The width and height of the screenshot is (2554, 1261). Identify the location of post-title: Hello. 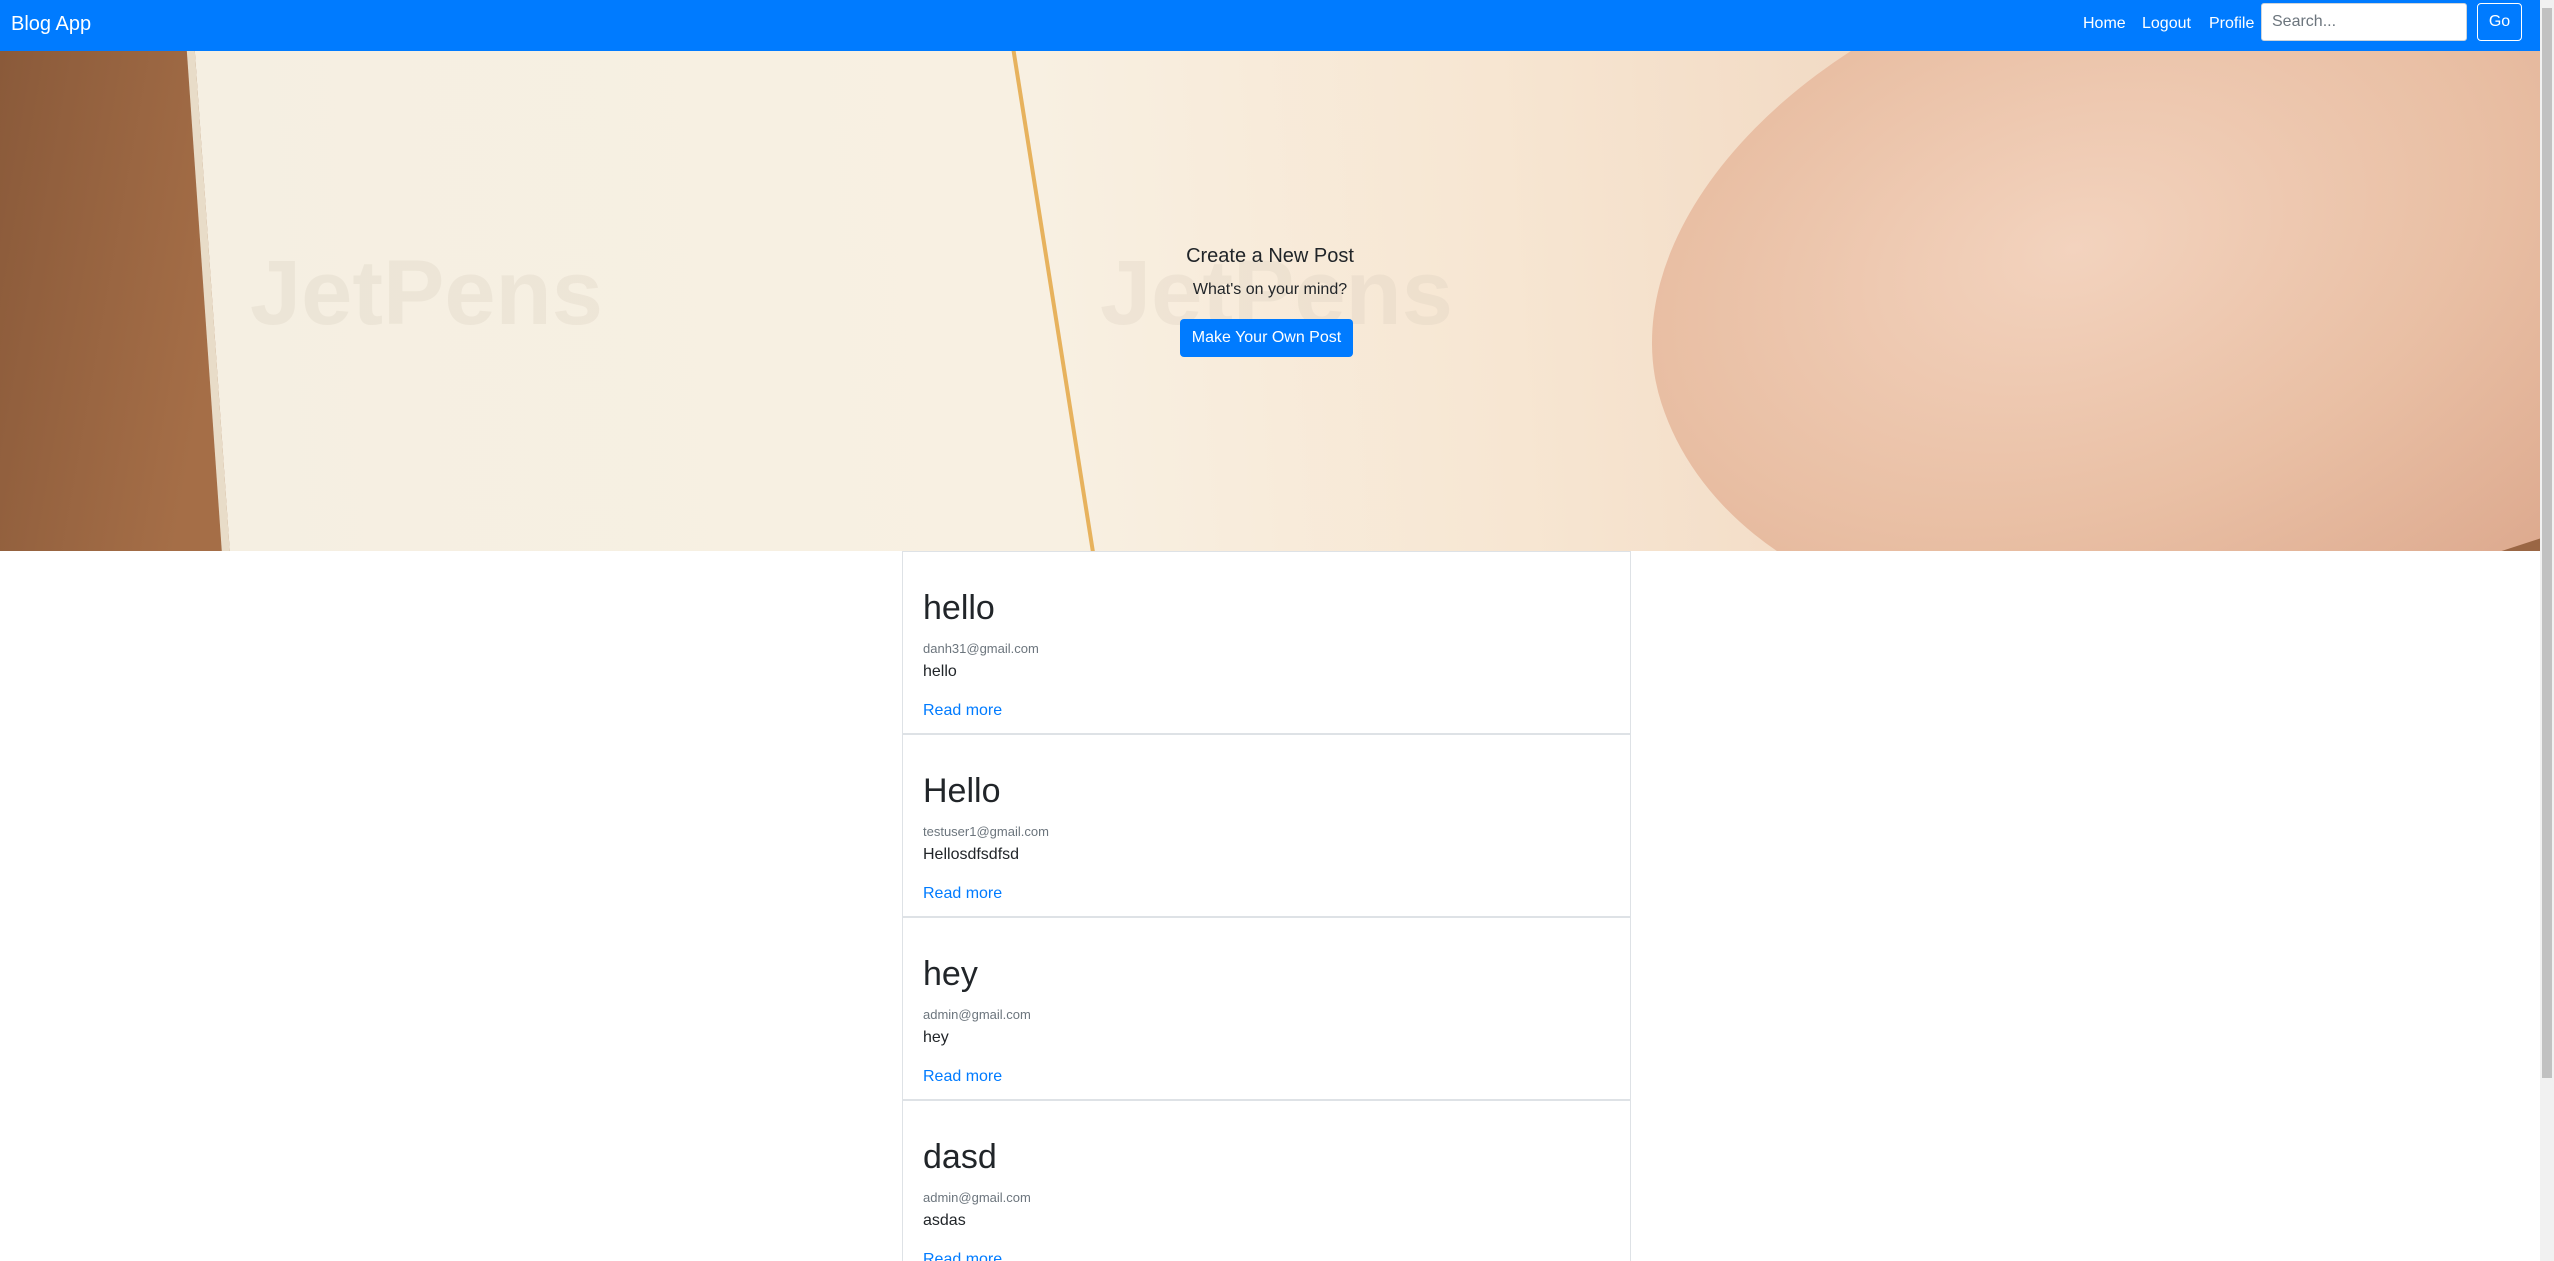
(962, 791).